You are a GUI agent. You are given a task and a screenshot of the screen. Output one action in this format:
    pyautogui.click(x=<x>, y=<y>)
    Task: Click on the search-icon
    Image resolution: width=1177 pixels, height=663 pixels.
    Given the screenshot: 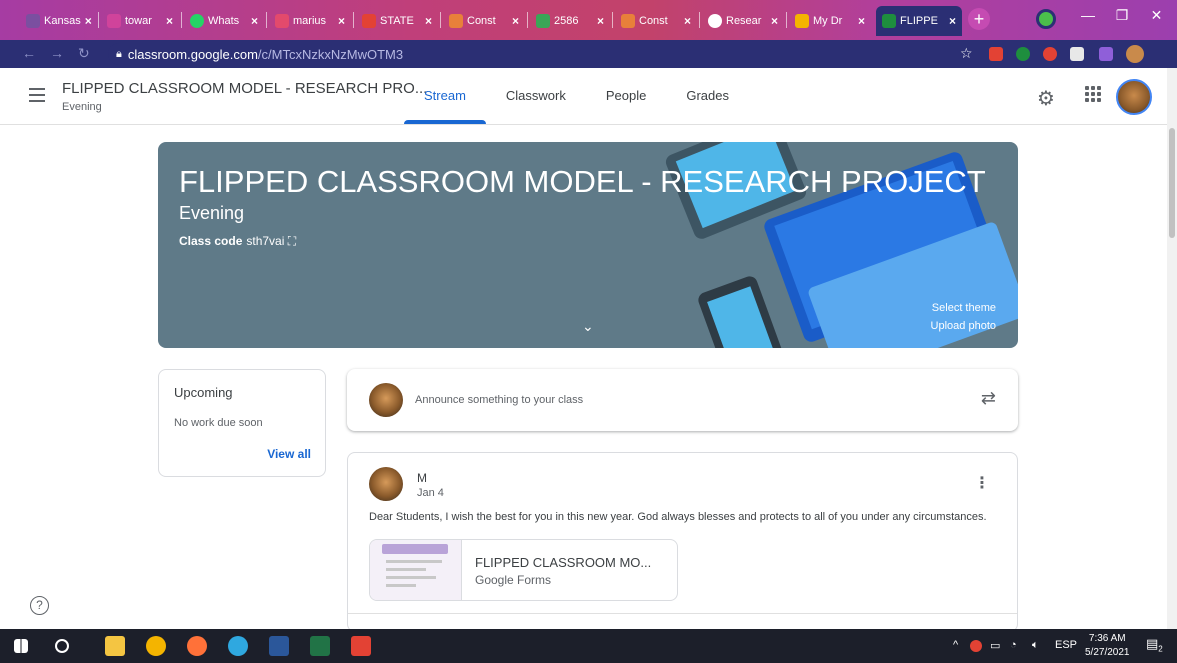 What is the action you would take?
    pyautogui.click(x=62, y=646)
    